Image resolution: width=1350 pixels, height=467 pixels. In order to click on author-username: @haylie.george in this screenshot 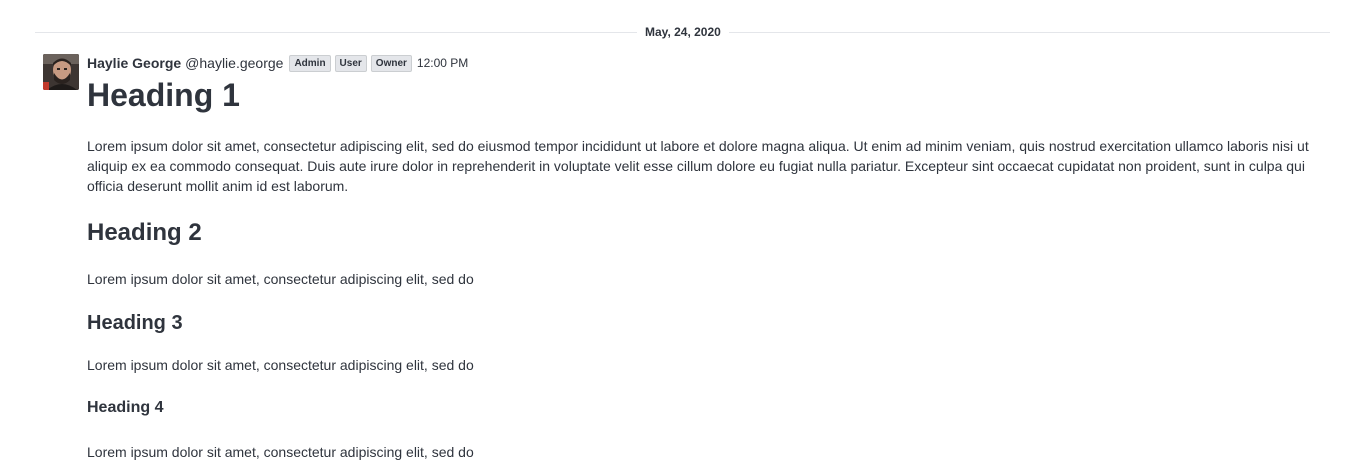, I will do `click(234, 63)`.